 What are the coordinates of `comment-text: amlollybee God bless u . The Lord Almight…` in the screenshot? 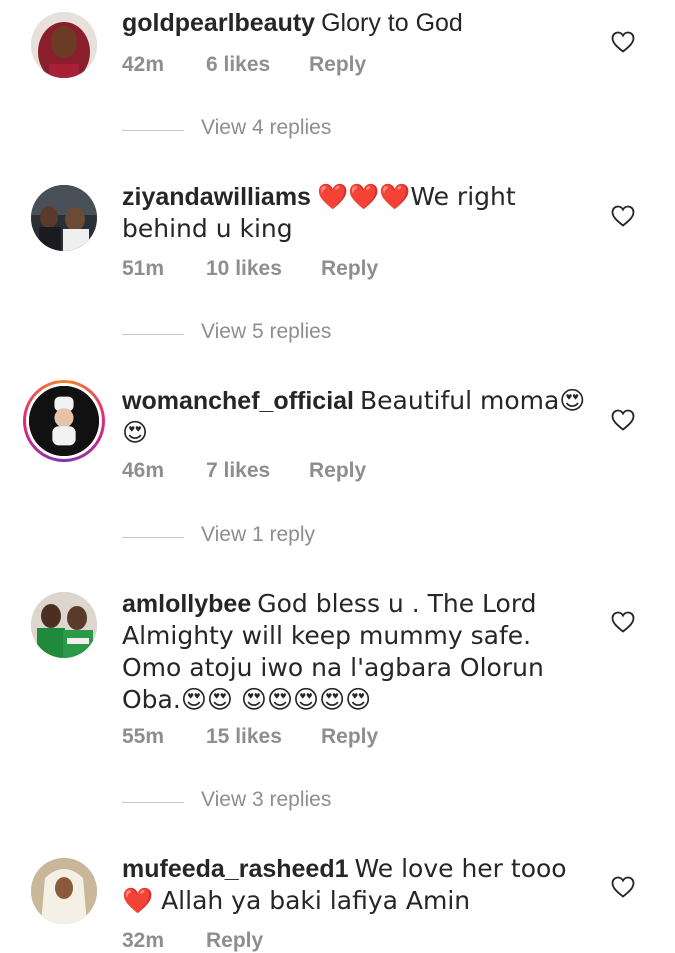 It's located at (357, 652).